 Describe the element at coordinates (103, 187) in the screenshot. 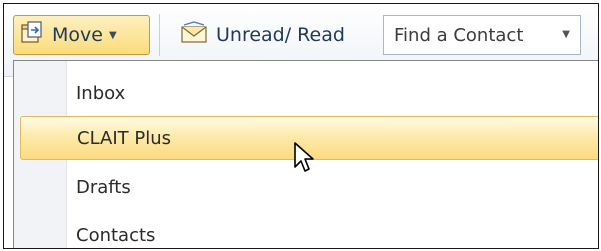

I see `menu-item-label: Drafts` at that location.